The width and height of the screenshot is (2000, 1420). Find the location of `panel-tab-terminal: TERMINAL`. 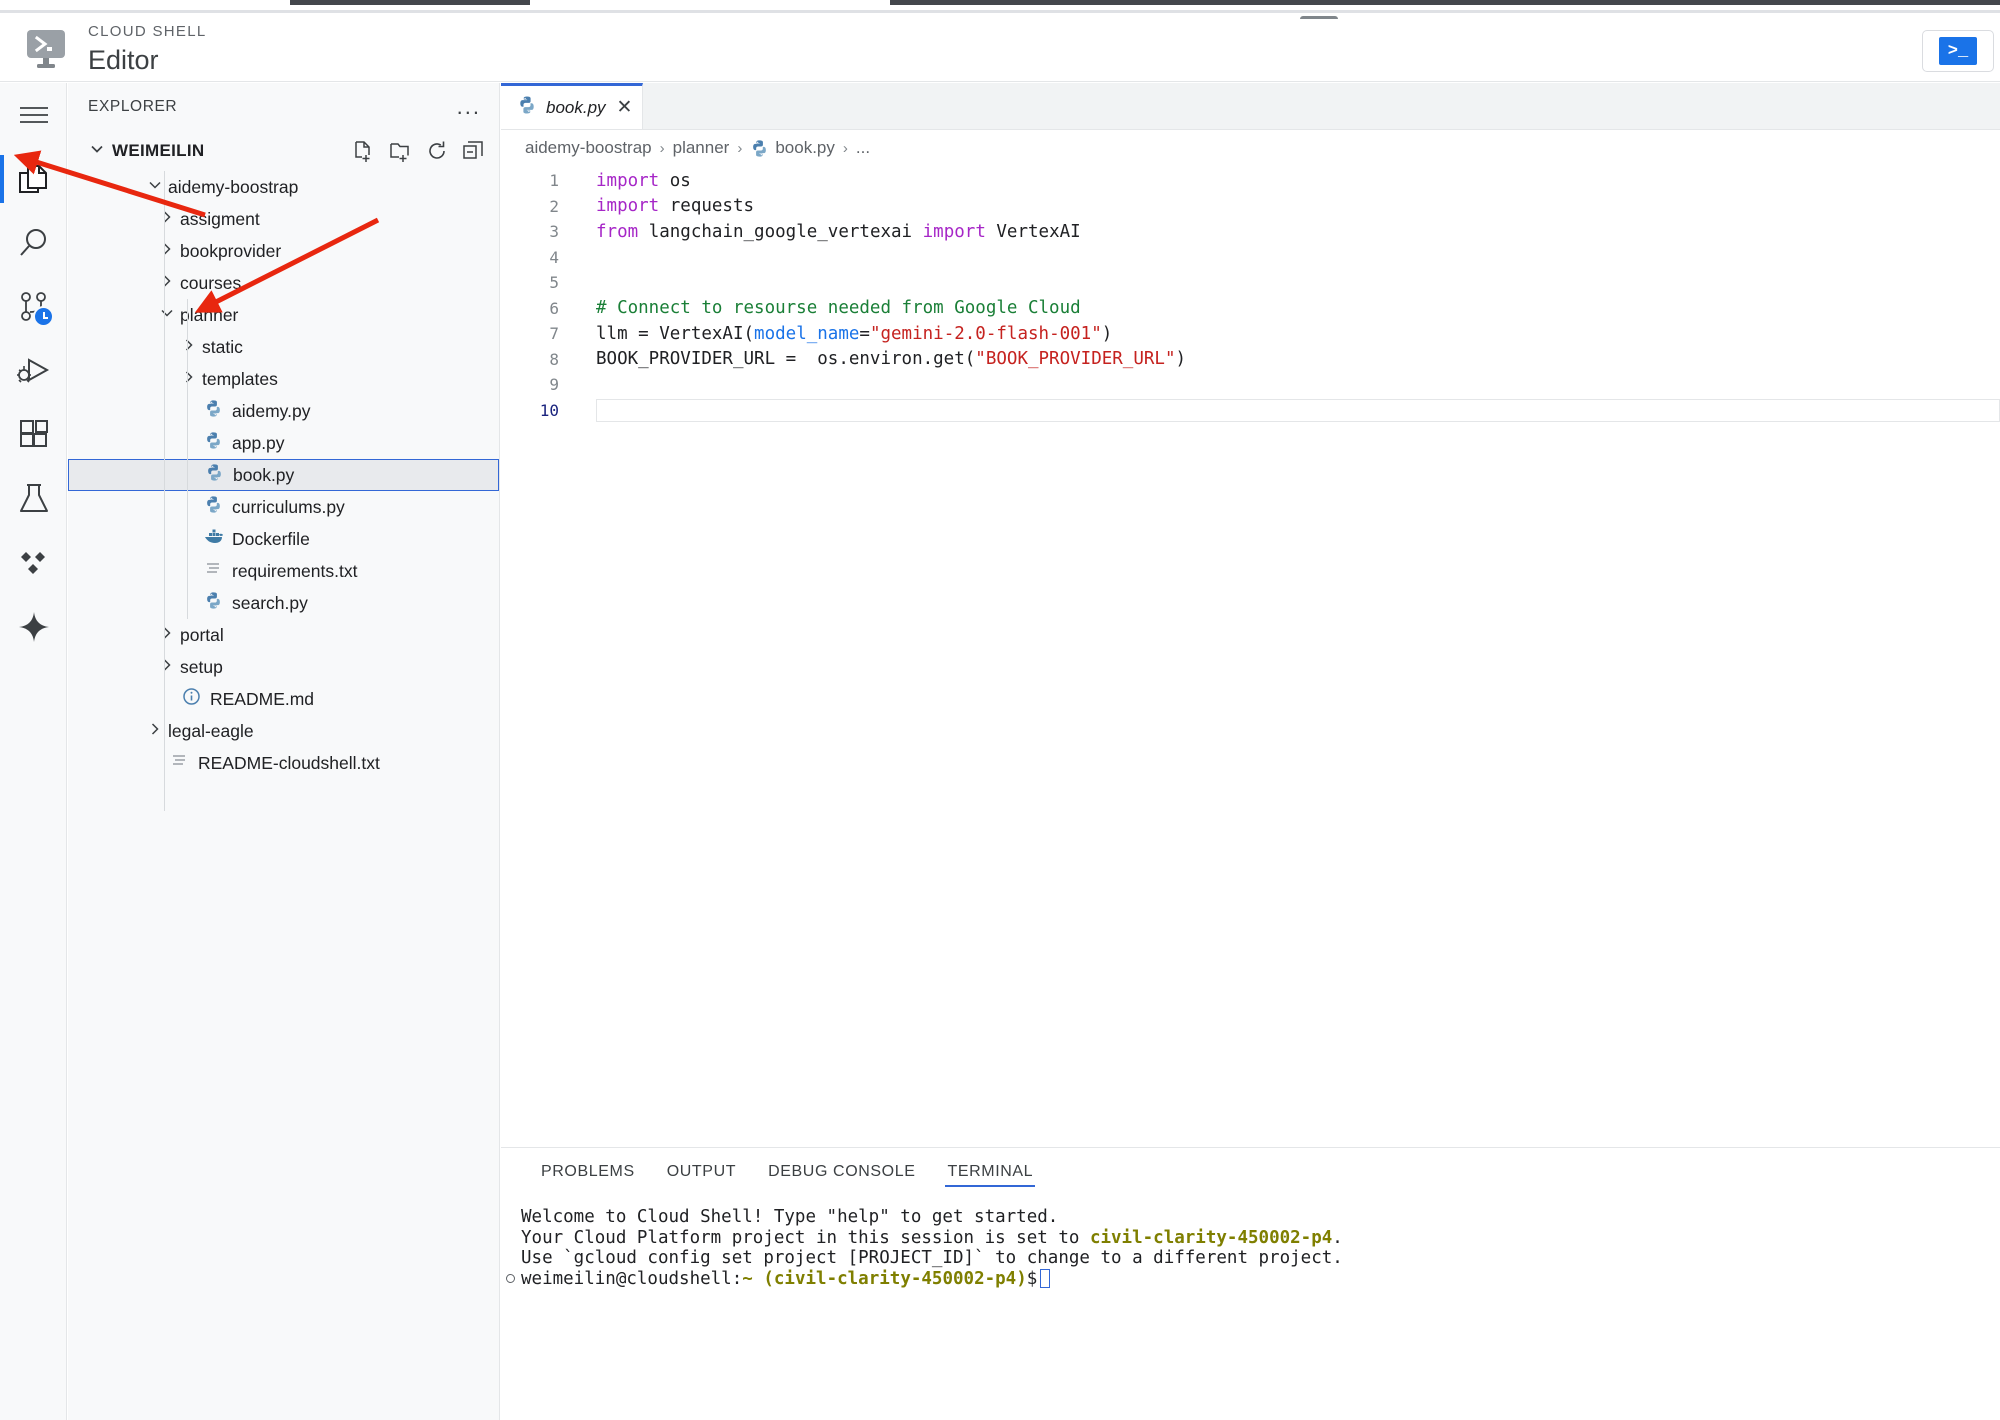

panel-tab-terminal: TERMINAL is located at coordinates (990, 1171).